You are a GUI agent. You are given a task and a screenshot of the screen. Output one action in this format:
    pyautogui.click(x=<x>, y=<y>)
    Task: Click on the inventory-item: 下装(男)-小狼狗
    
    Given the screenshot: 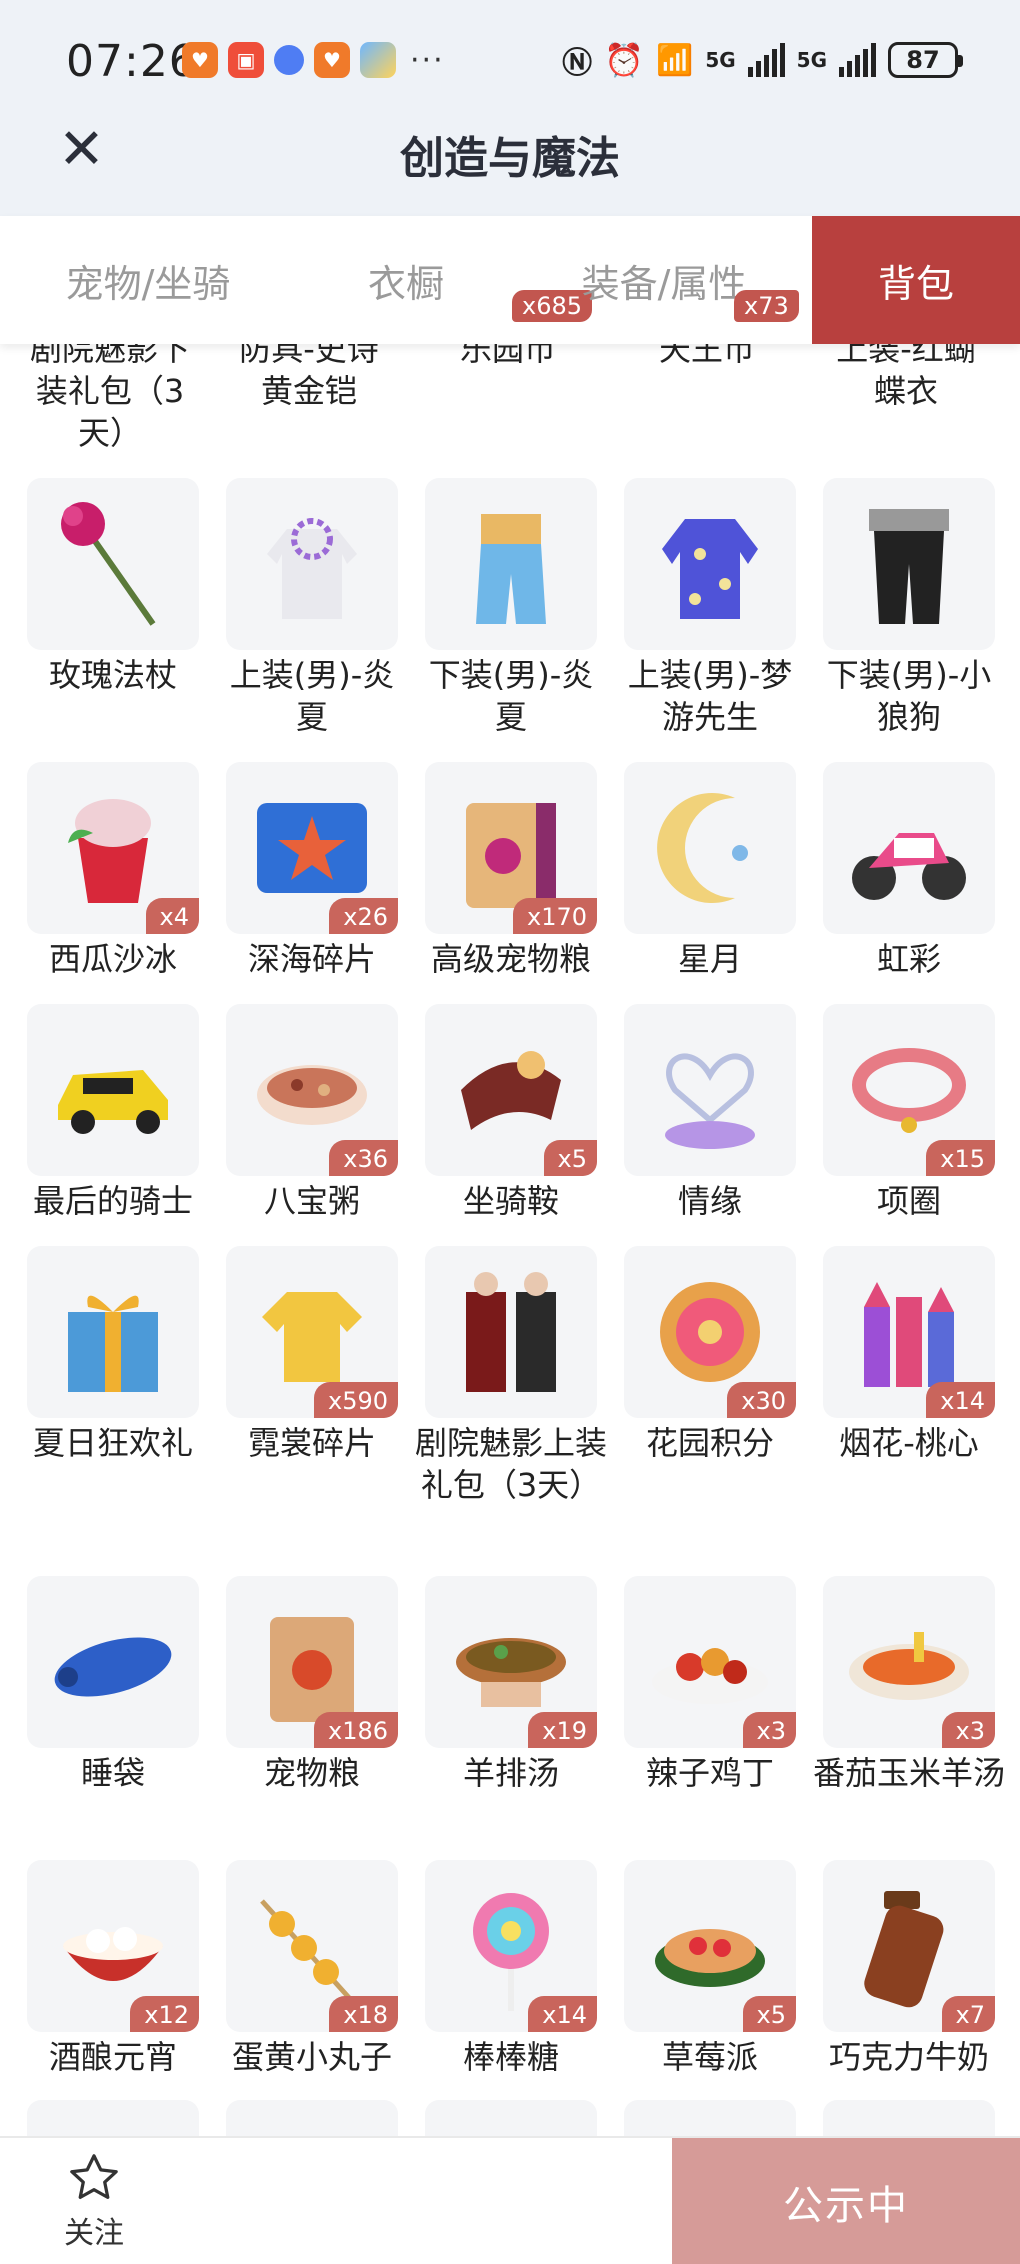 What is the action you would take?
    pyautogui.click(x=909, y=608)
    